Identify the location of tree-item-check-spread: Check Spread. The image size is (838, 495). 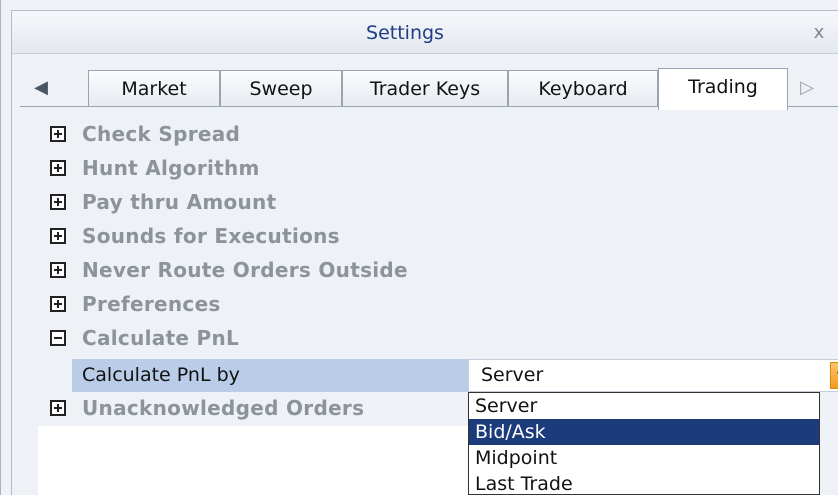
(433, 134).